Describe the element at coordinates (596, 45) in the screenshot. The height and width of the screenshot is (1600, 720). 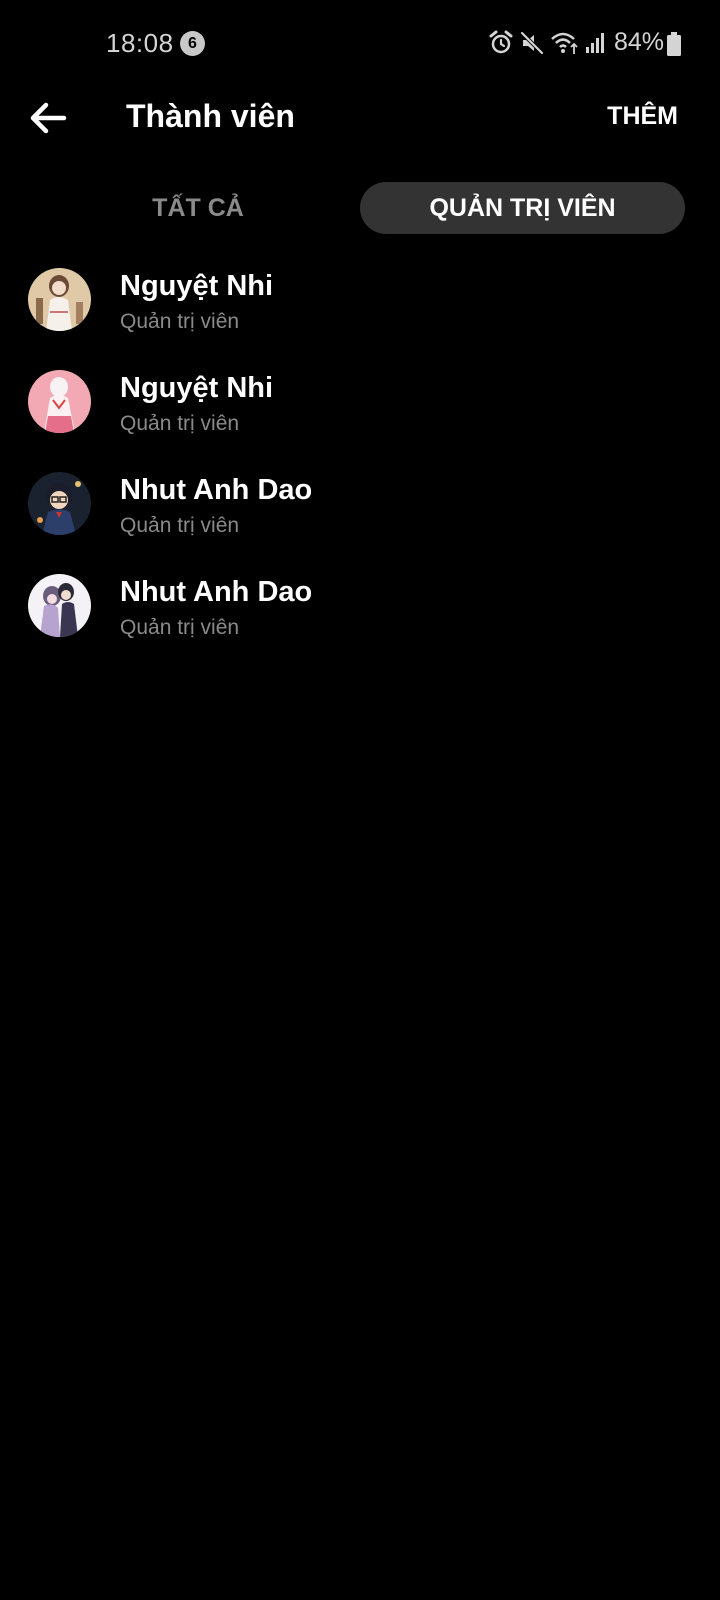
I see `signal-icon` at that location.